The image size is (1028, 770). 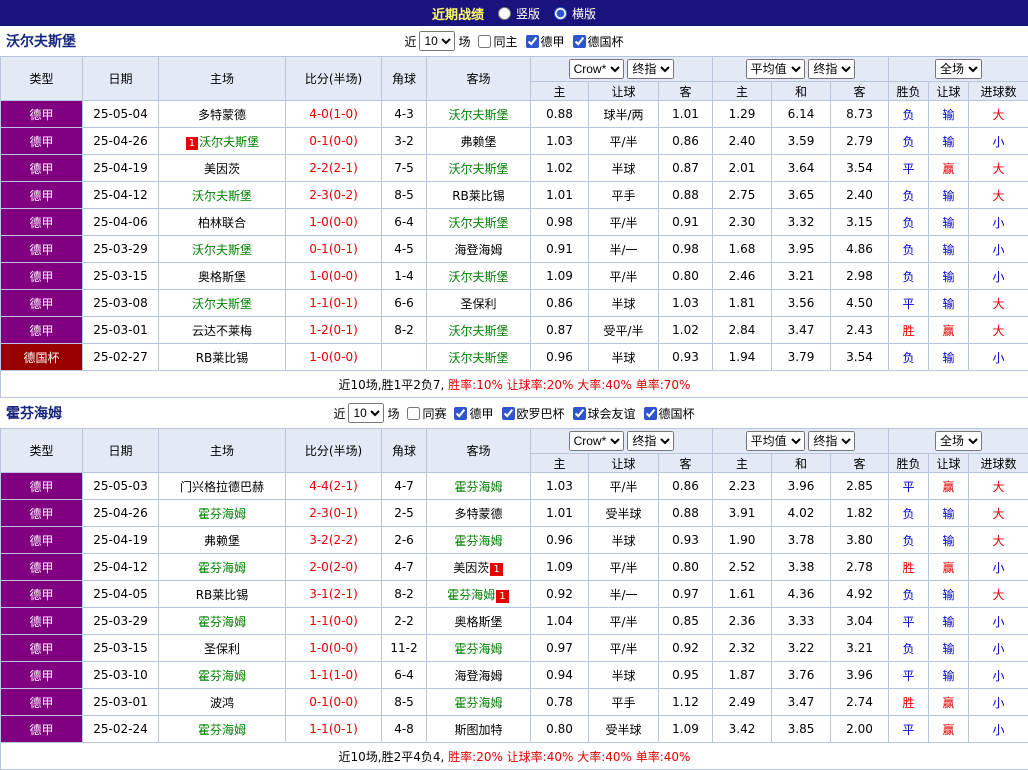 I want to click on col-result: 胜负, so click(x=909, y=463).